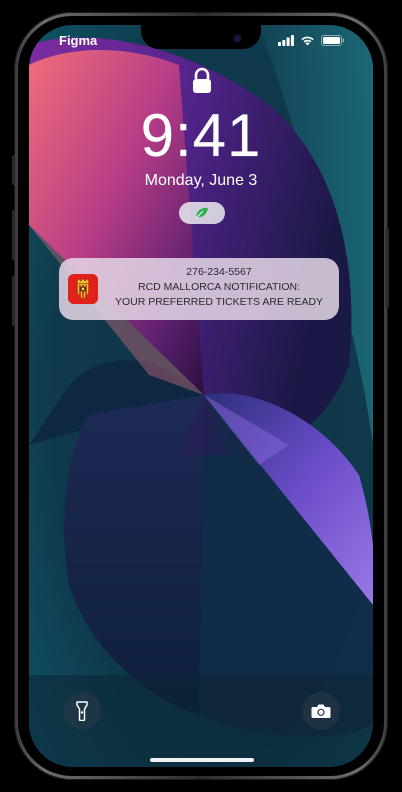 The height and width of the screenshot is (792, 402). What do you see at coordinates (13, 235) in the screenshot?
I see `volume-up-button` at bounding box center [13, 235].